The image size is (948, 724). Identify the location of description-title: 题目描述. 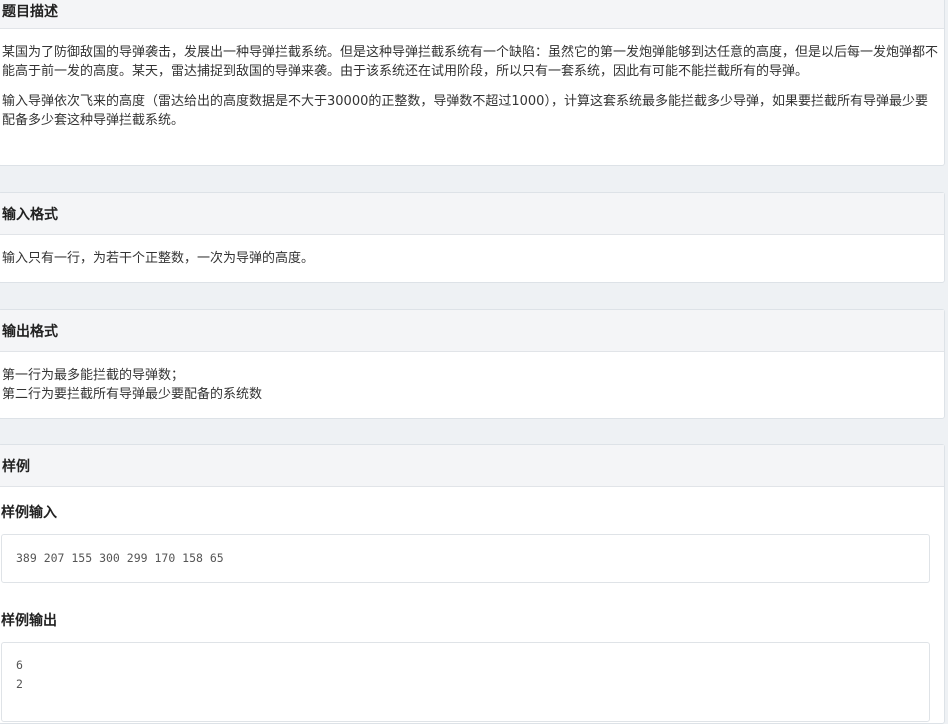
(30, 11).